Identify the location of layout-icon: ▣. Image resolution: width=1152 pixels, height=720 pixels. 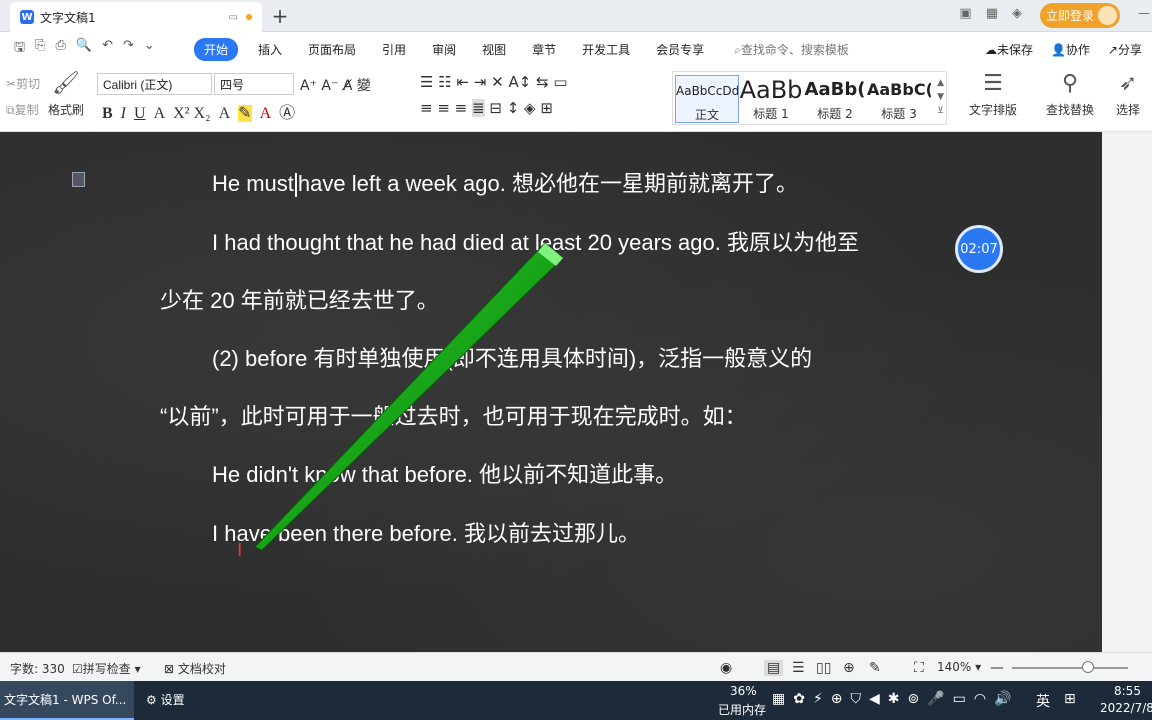
(965, 13).